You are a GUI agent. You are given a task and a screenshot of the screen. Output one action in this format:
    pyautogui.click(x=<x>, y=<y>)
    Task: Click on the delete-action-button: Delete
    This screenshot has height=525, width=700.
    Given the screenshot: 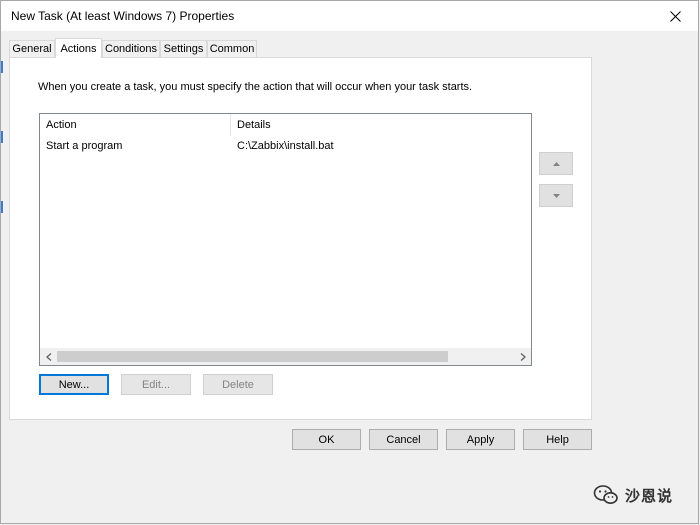 What is the action you would take?
    pyautogui.click(x=238, y=384)
    